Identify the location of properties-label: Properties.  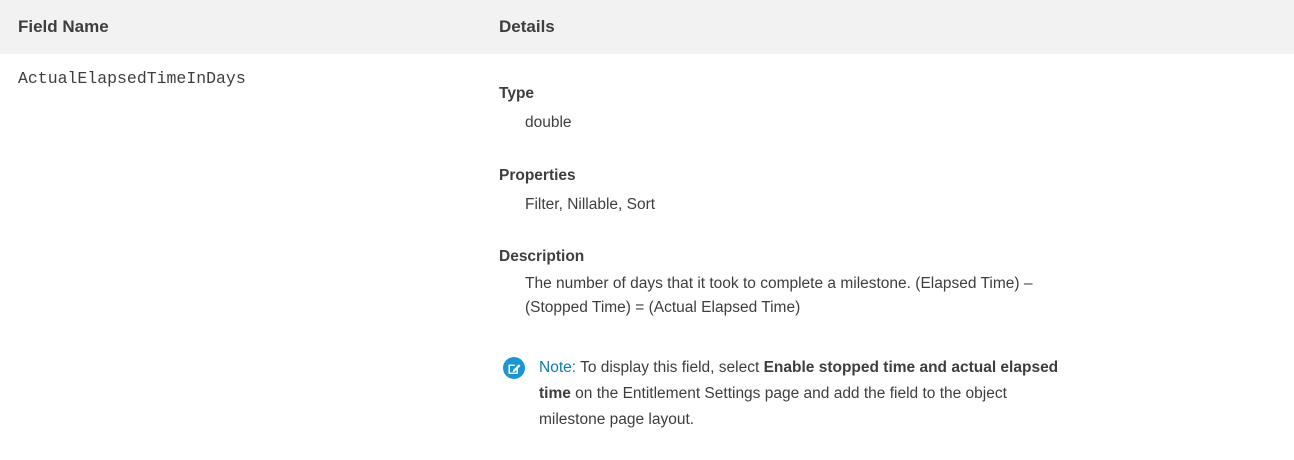
(537, 175).